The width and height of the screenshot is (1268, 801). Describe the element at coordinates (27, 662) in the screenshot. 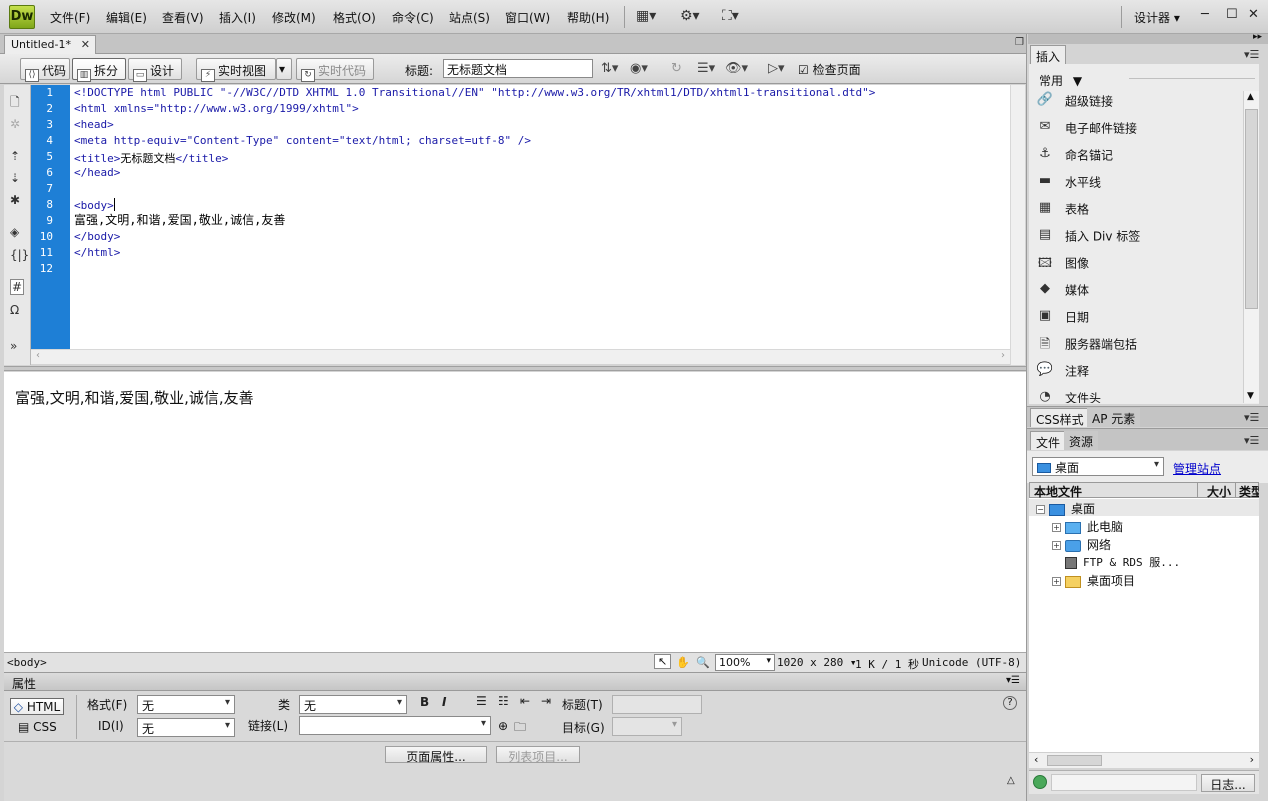

I see `tag-selector: <body>` at that location.